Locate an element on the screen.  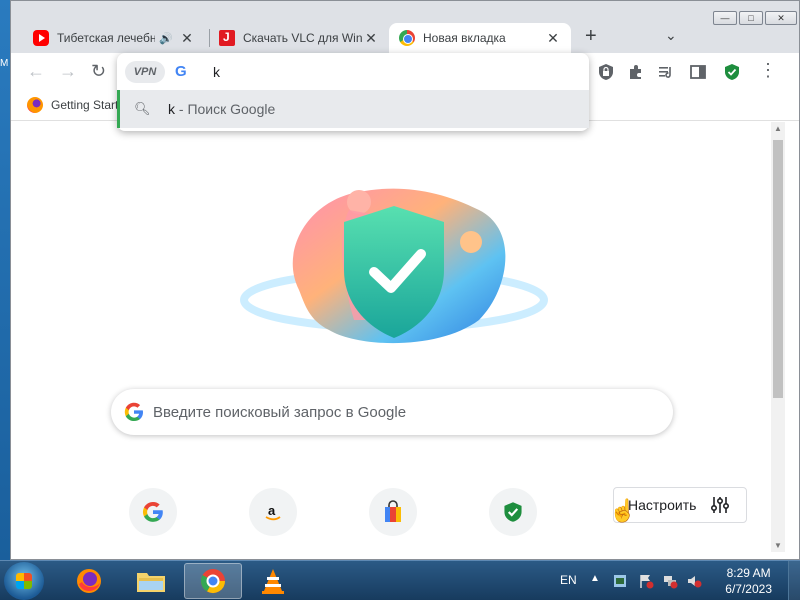
omnibox-suggestion: 🔍︎ k - Поиск Google is located at coordinates (353, 109).